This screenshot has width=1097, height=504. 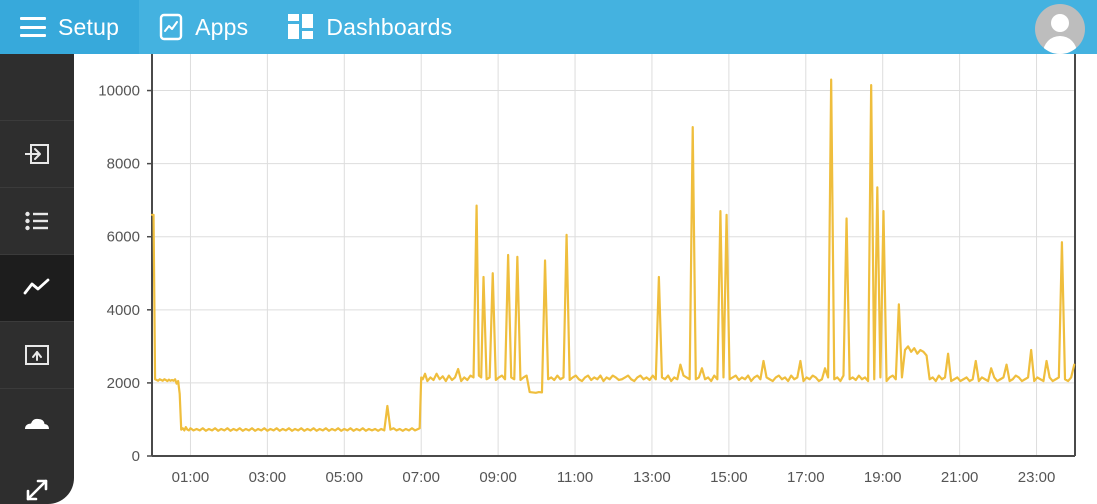 What do you see at coordinates (33, 27) in the screenshot?
I see `hamburger-icon` at bounding box center [33, 27].